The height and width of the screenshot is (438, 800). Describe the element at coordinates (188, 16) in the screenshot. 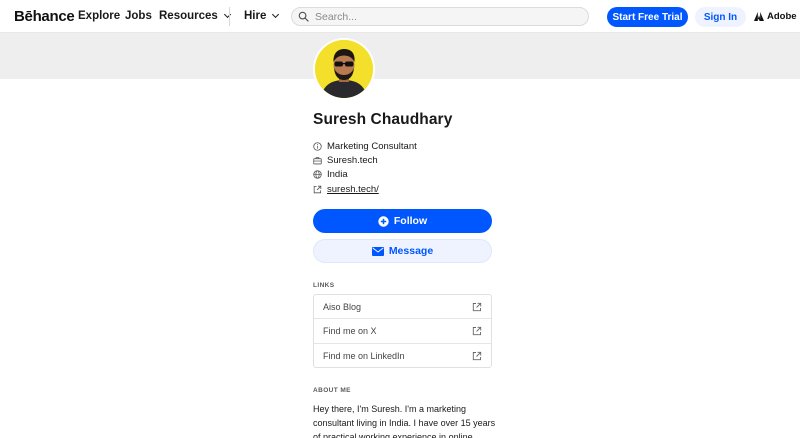

I see `nav-resources-label: Resources` at that location.